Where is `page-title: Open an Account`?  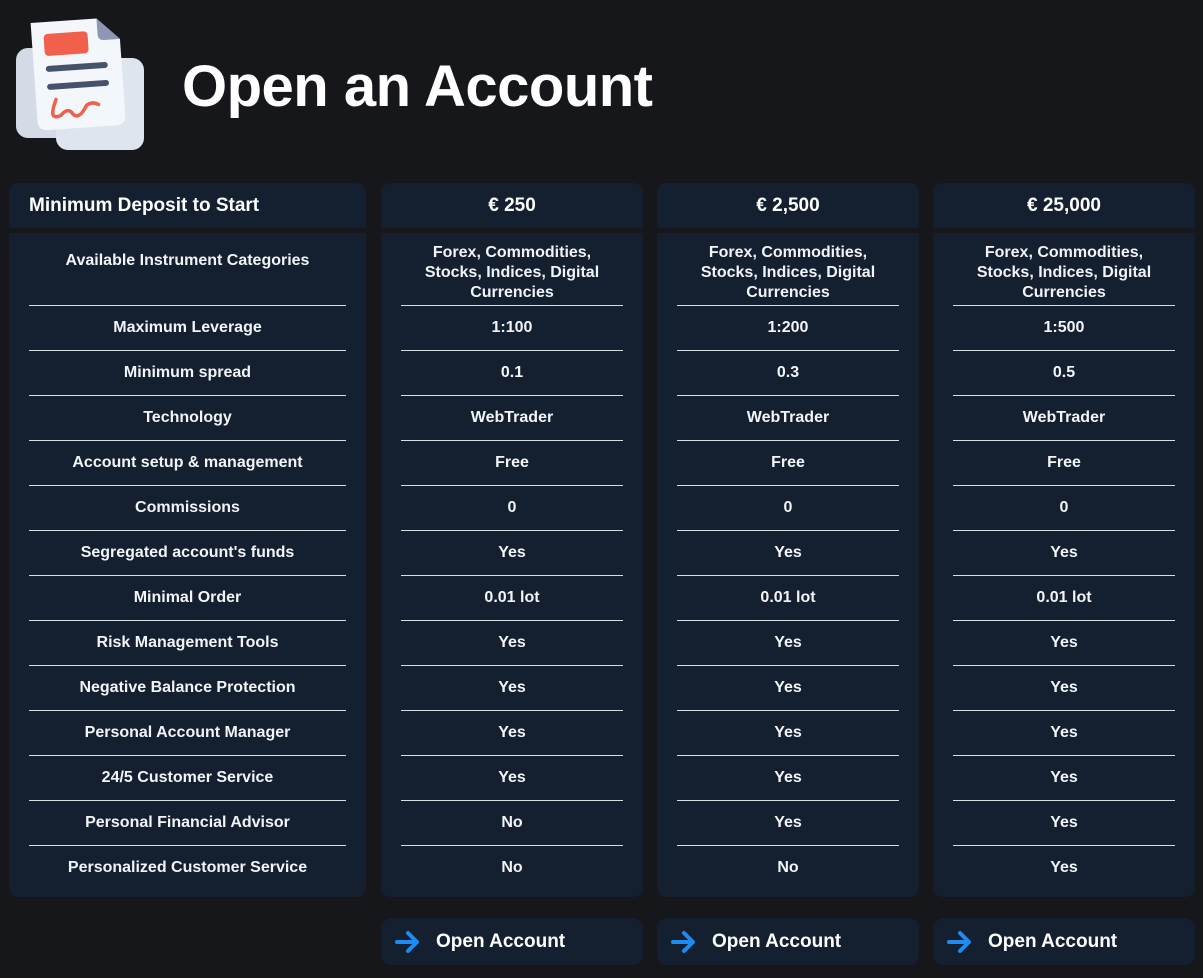
page-title: Open an Account is located at coordinates (417, 86).